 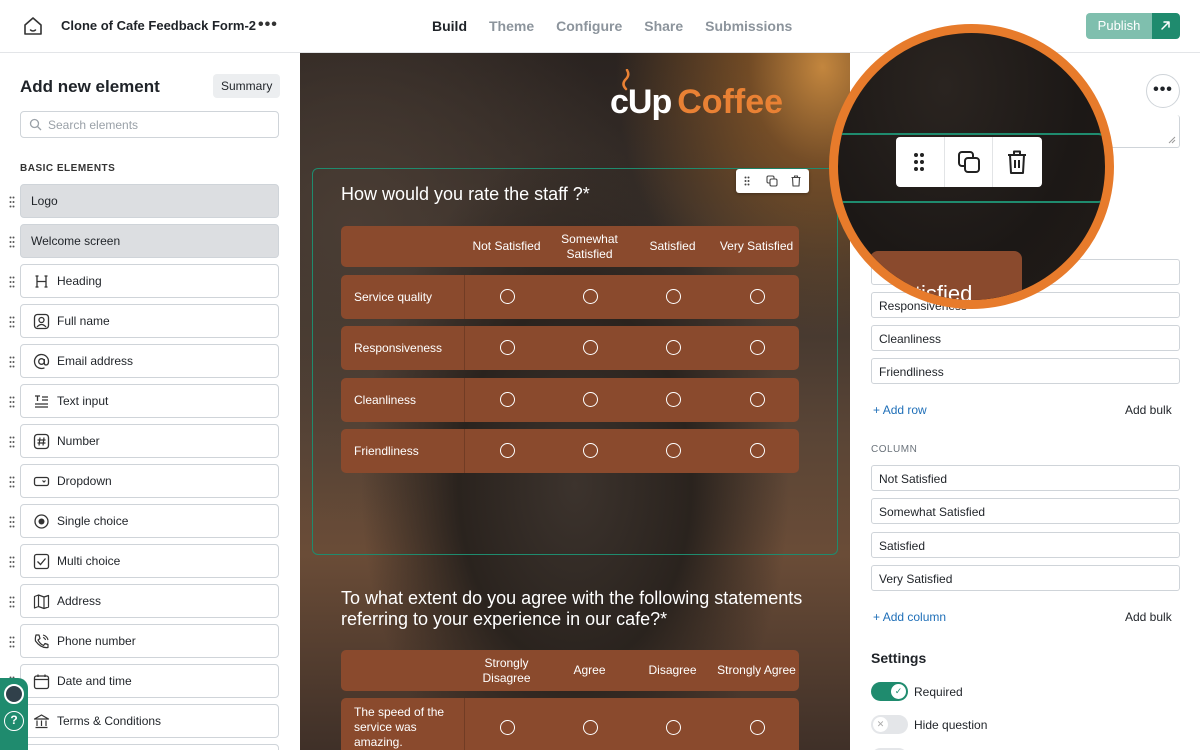 I want to click on element-heading: Heading, so click(x=144, y=281).